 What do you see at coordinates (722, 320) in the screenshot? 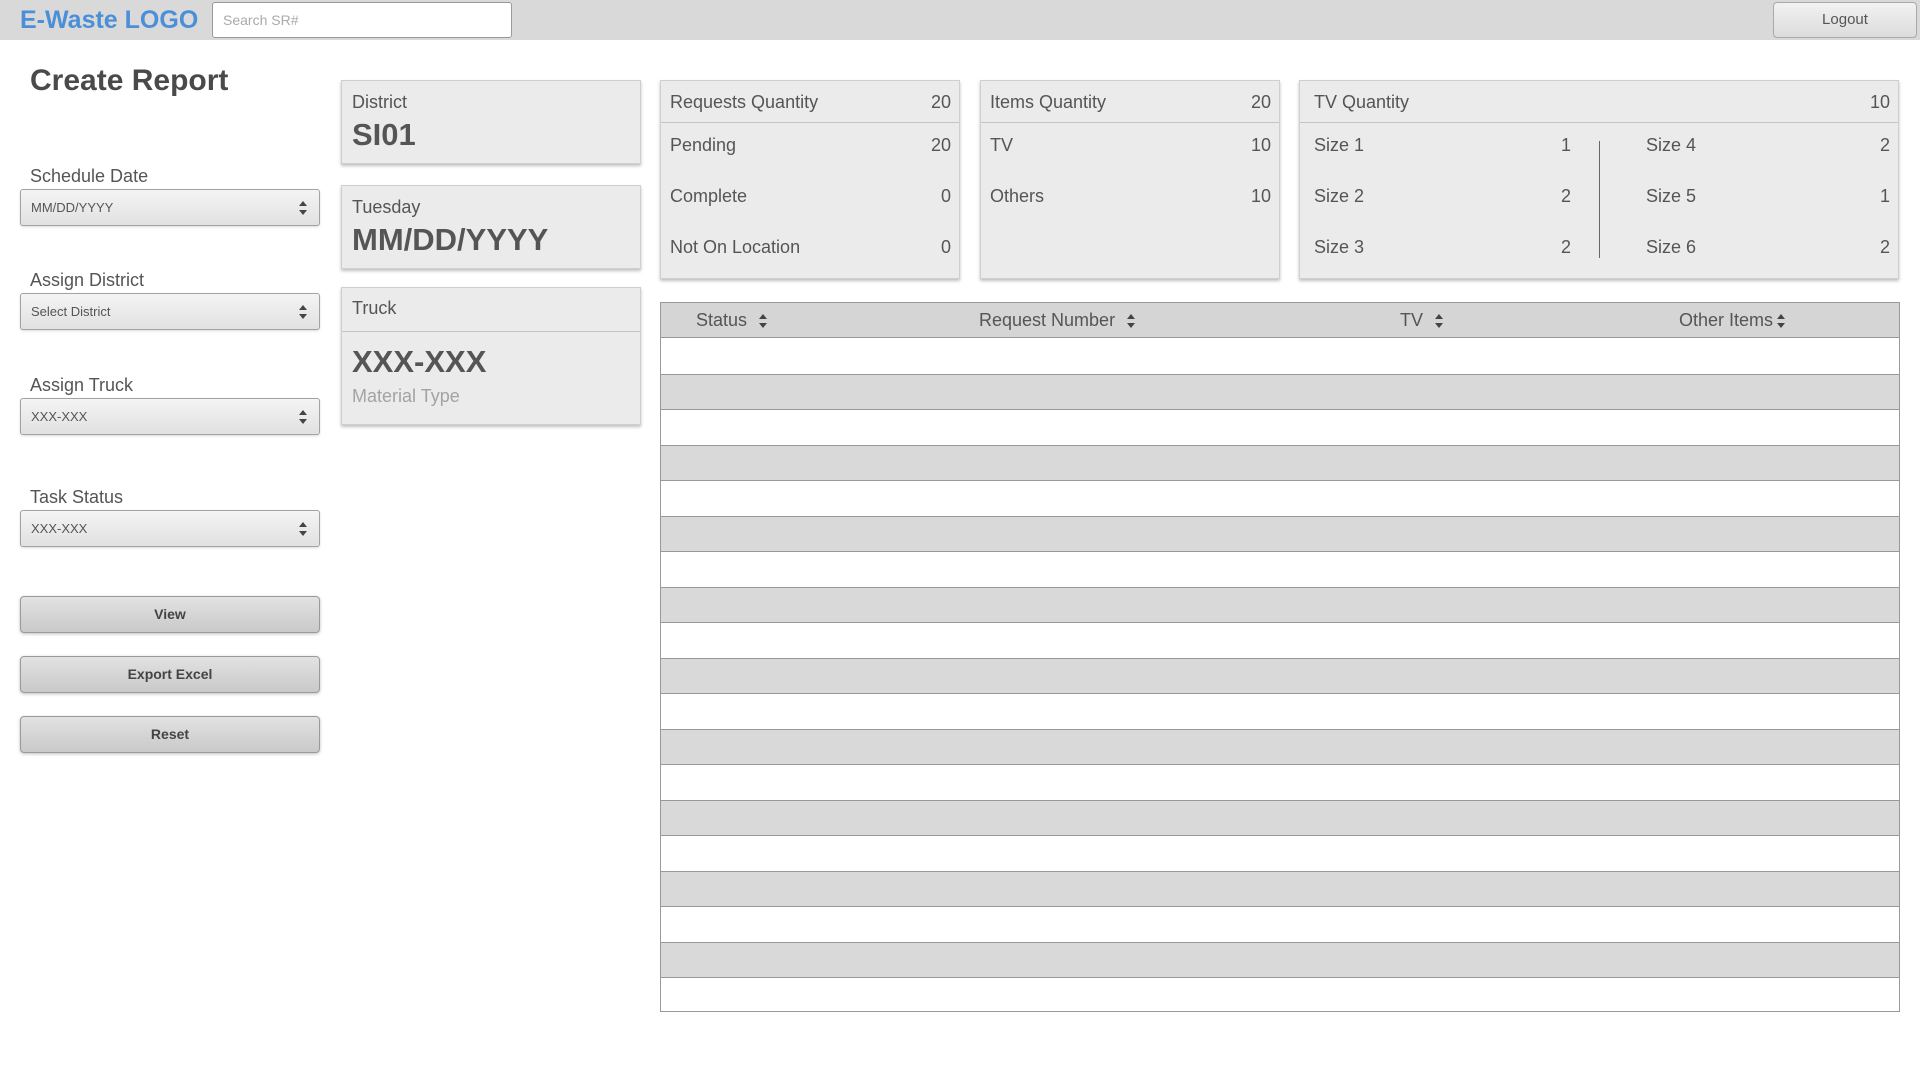
I see `column-header-label: Status` at bounding box center [722, 320].